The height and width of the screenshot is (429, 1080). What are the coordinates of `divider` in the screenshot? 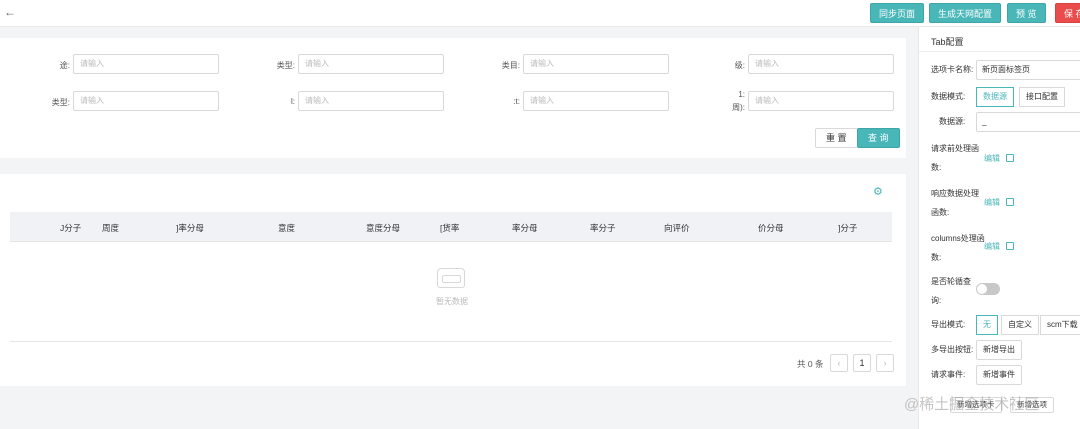 It's located at (999, 51).